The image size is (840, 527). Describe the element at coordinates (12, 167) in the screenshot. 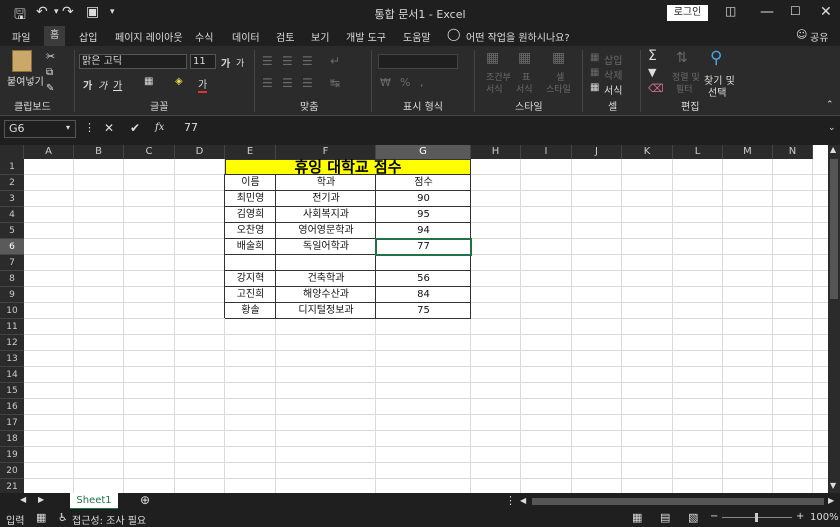

I see `row-header-1: 1` at that location.